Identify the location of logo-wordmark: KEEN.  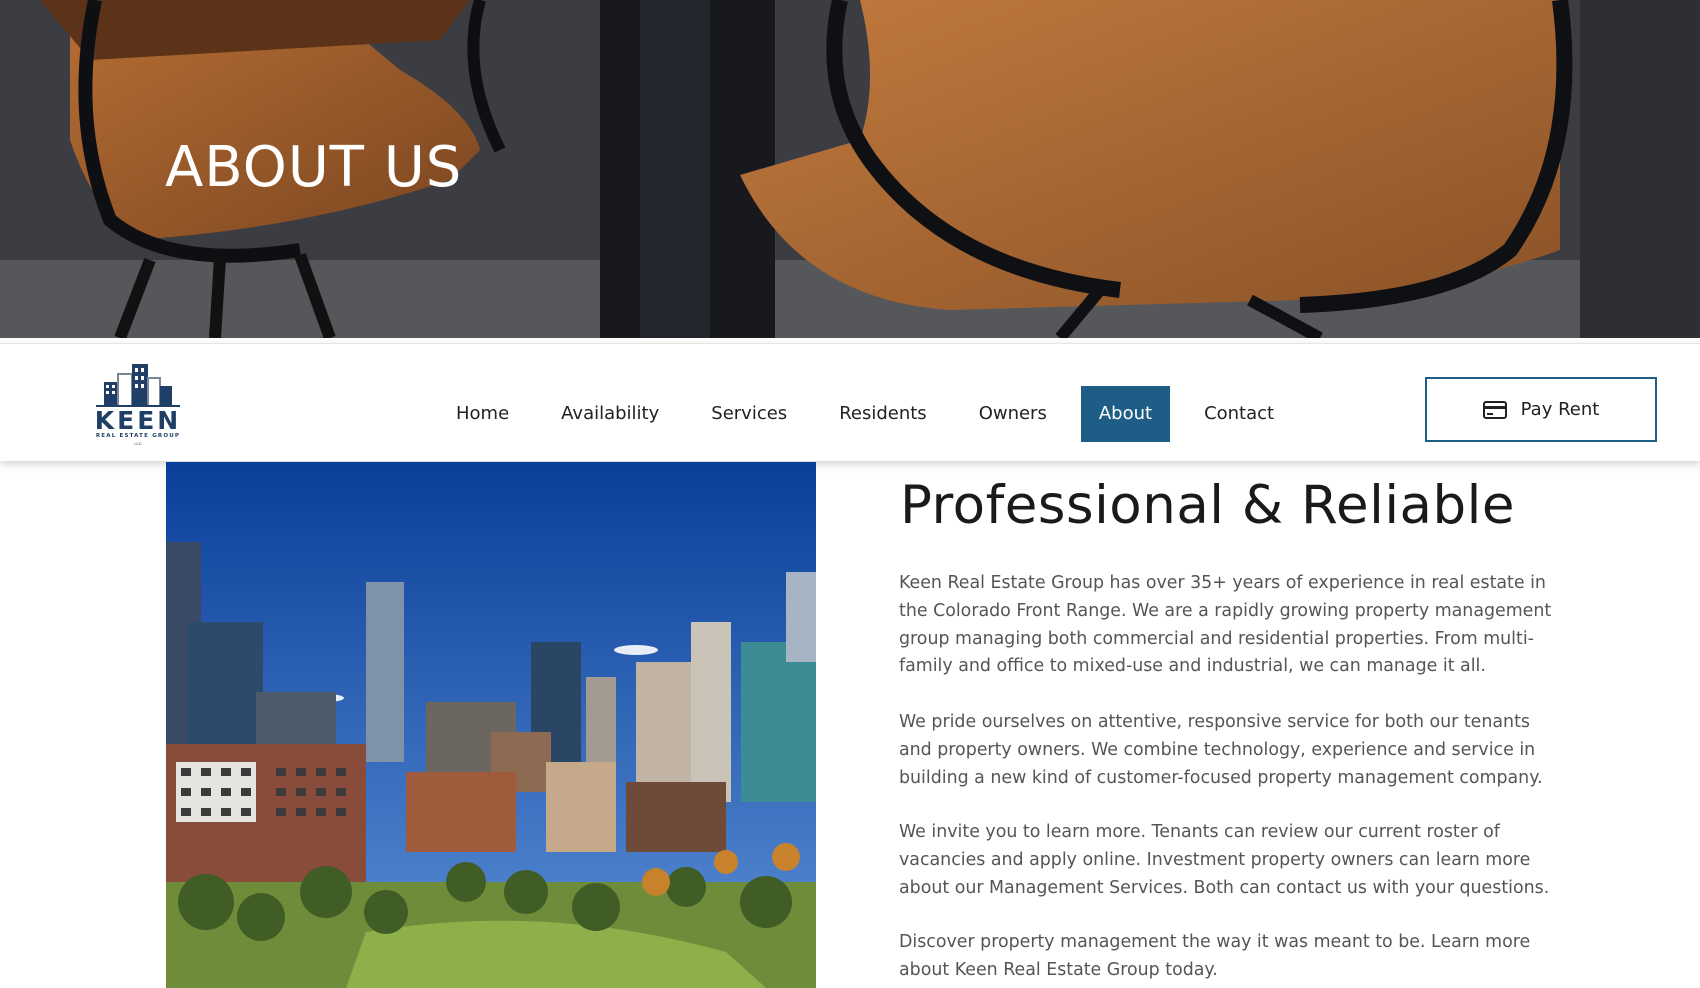
(138, 420).